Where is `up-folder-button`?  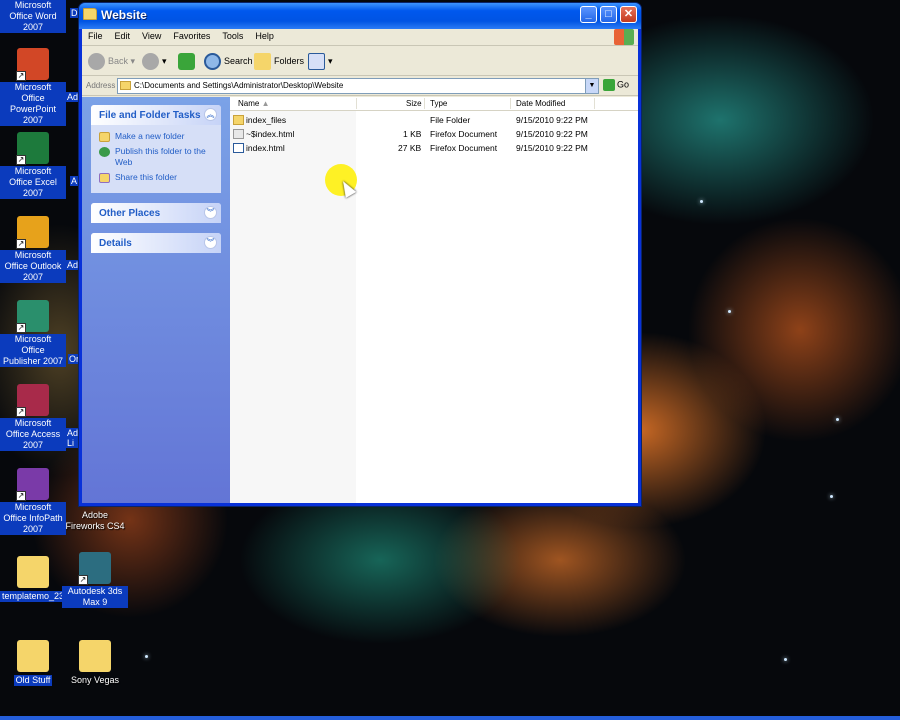 up-folder-button is located at coordinates (188, 61).